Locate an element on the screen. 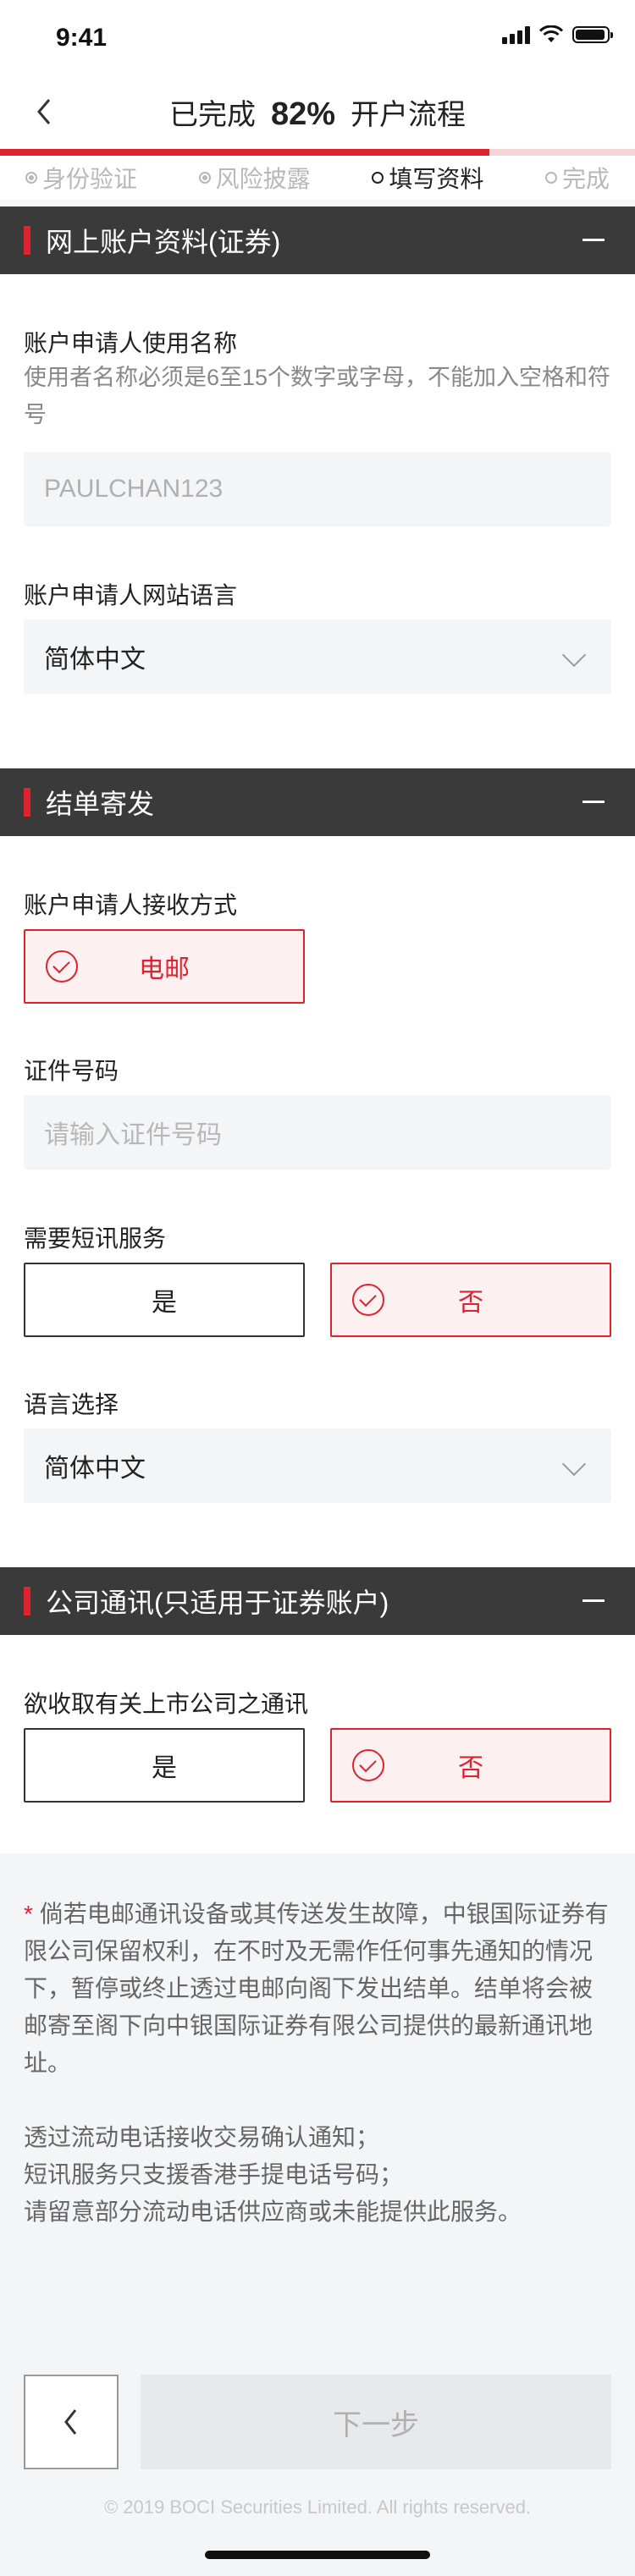 This screenshot has height=2576, width=635. next-button: 下一步 is located at coordinates (376, 2422).